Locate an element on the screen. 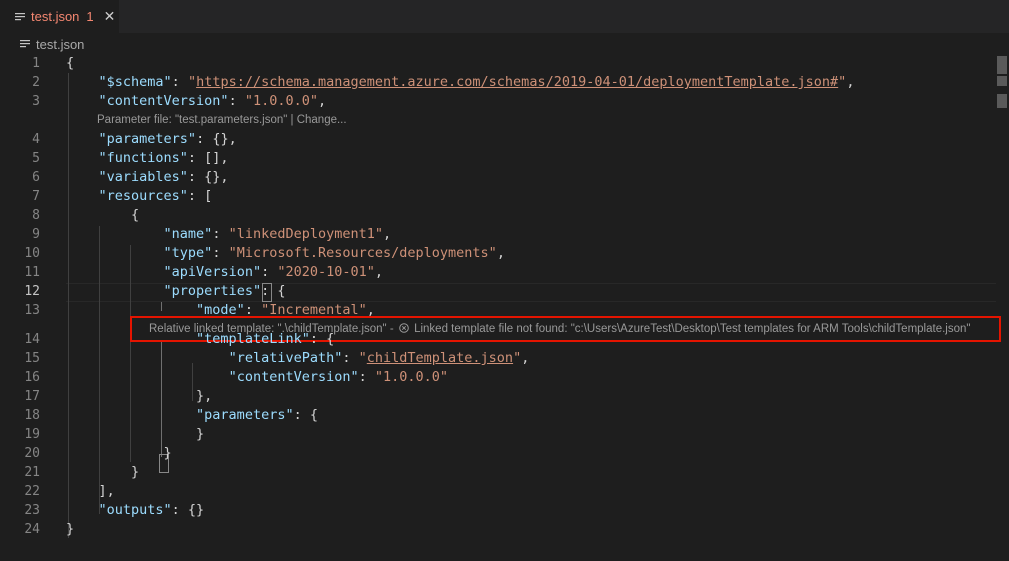 The height and width of the screenshot is (561, 1009). line-number: 8 is located at coordinates (36, 215).